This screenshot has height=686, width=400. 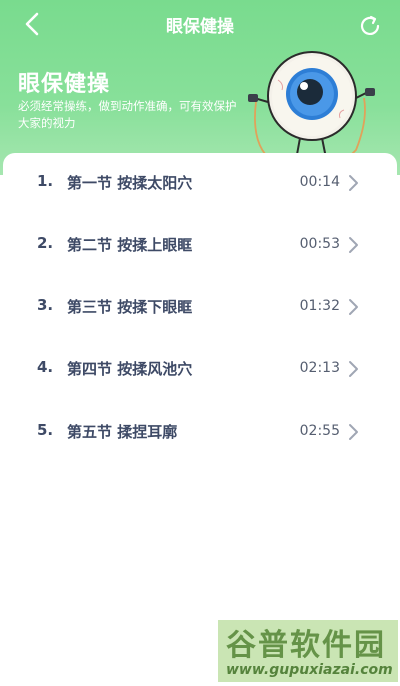 I want to click on exercise-duration: 01:32, so click(x=319, y=306).